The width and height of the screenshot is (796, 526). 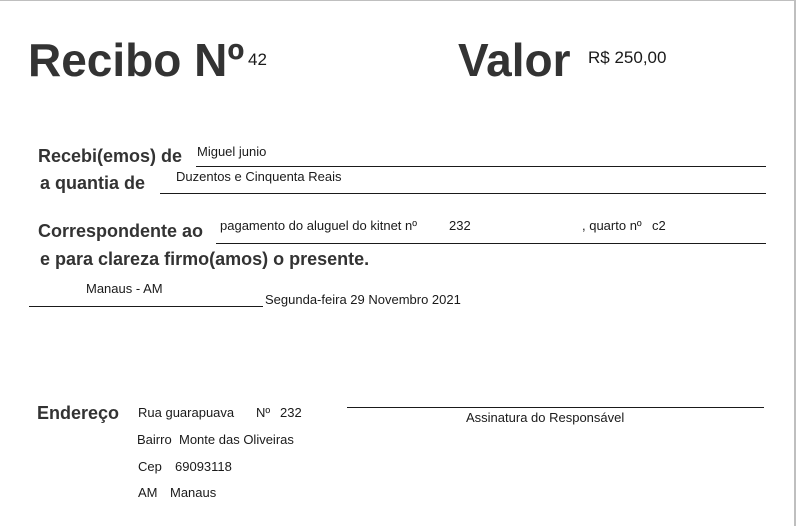 I want to click on address-number: 232, so click(x=291, y=412).